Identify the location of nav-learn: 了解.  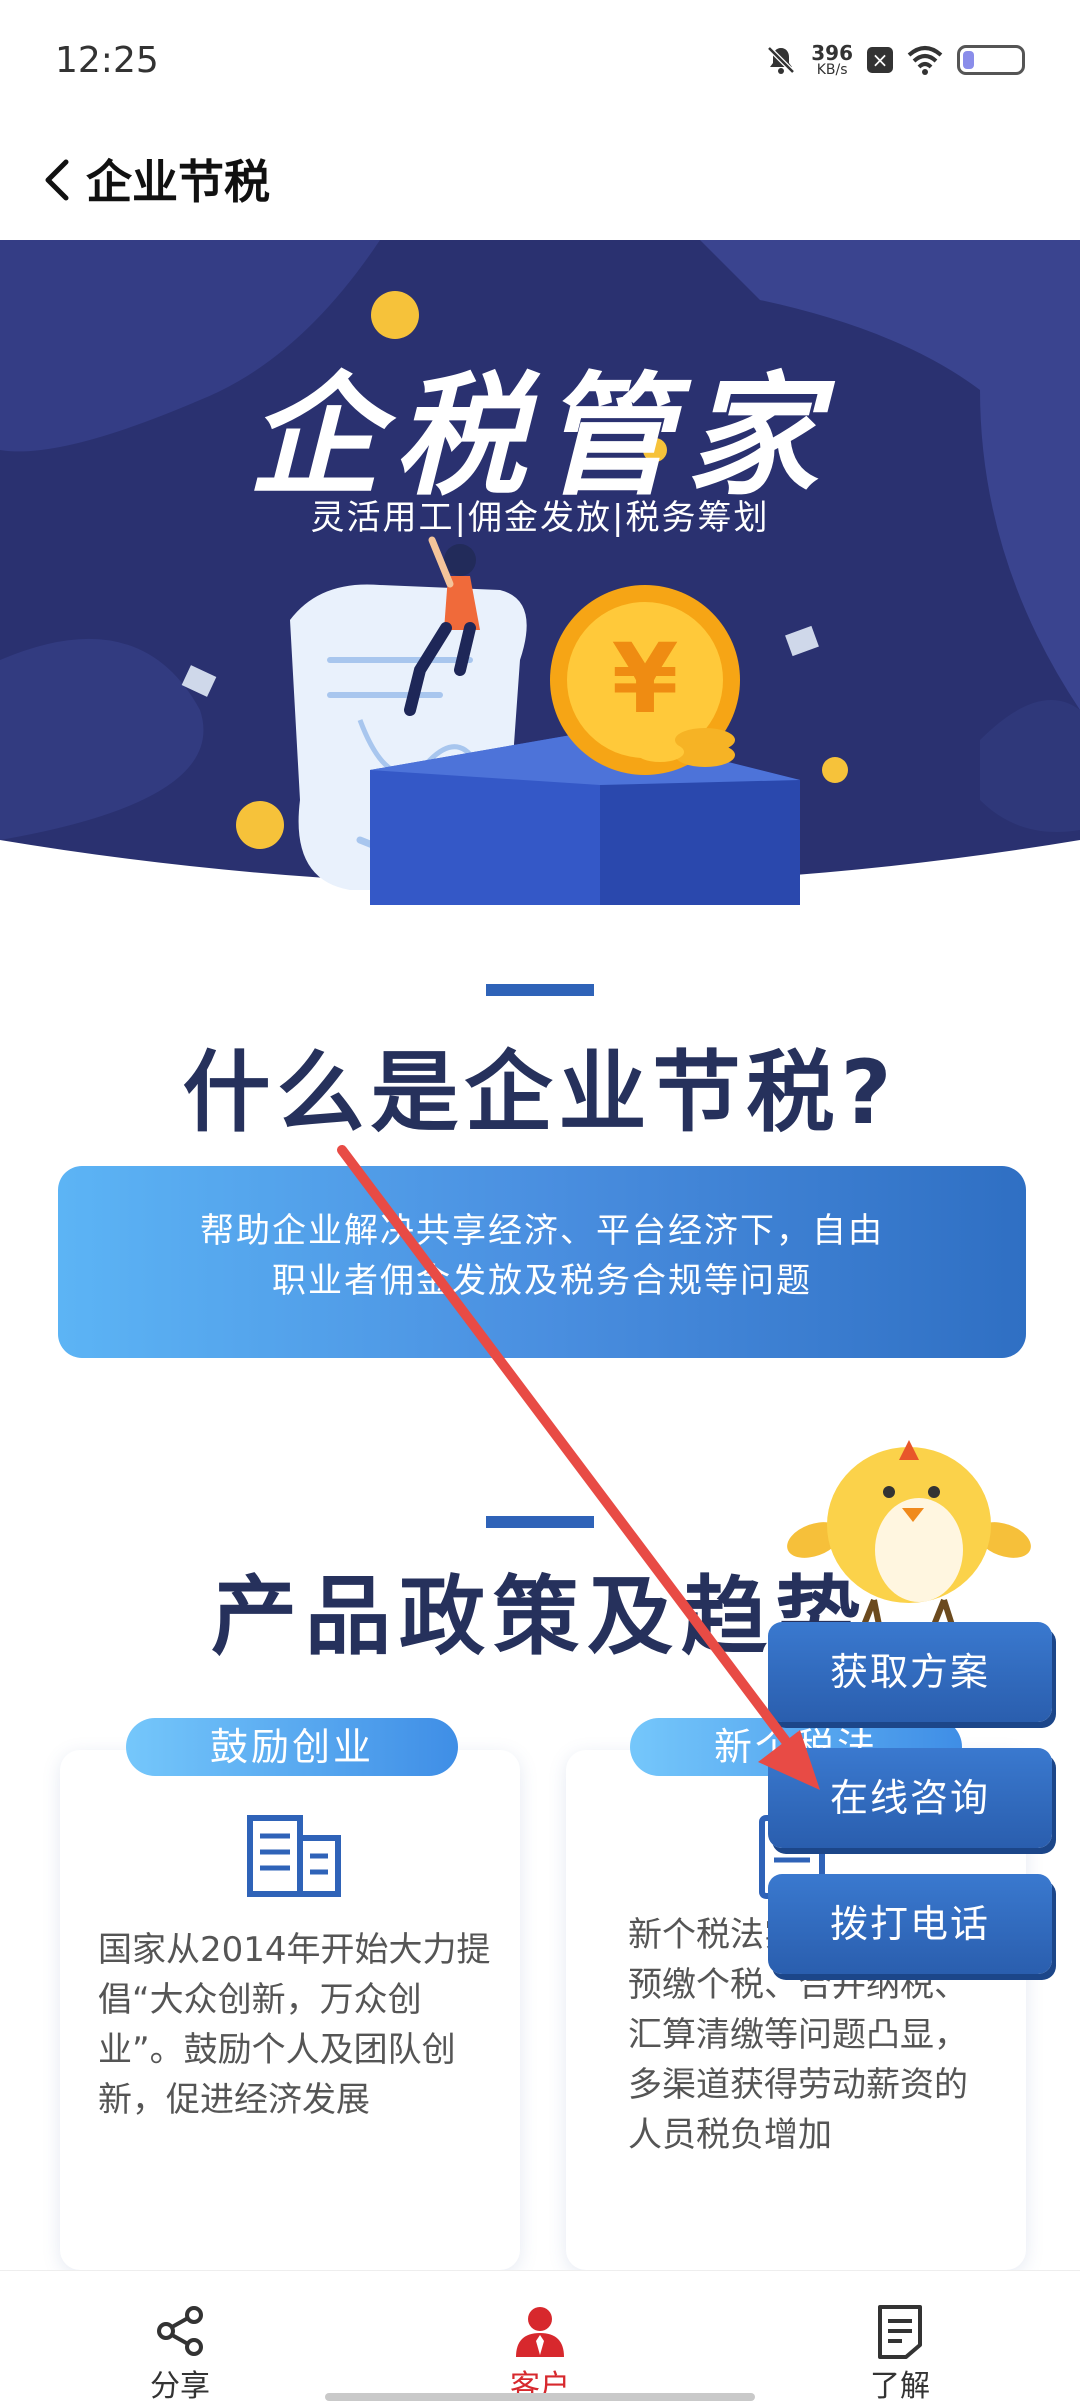
(900, 2339).